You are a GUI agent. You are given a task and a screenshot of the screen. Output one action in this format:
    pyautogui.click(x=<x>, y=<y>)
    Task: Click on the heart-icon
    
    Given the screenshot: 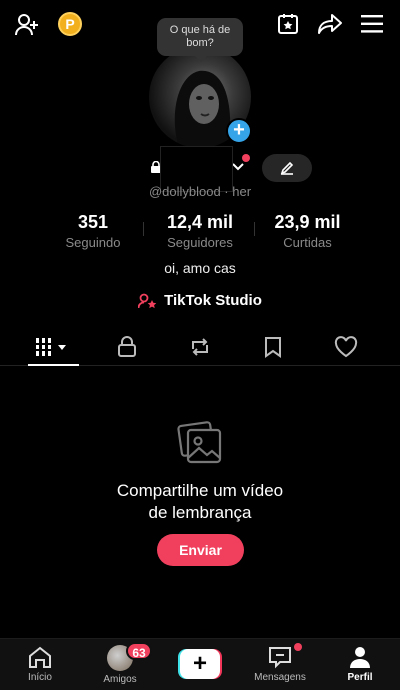 What is the action you would take?
    pyautogui.click(x=346, y=347)
    